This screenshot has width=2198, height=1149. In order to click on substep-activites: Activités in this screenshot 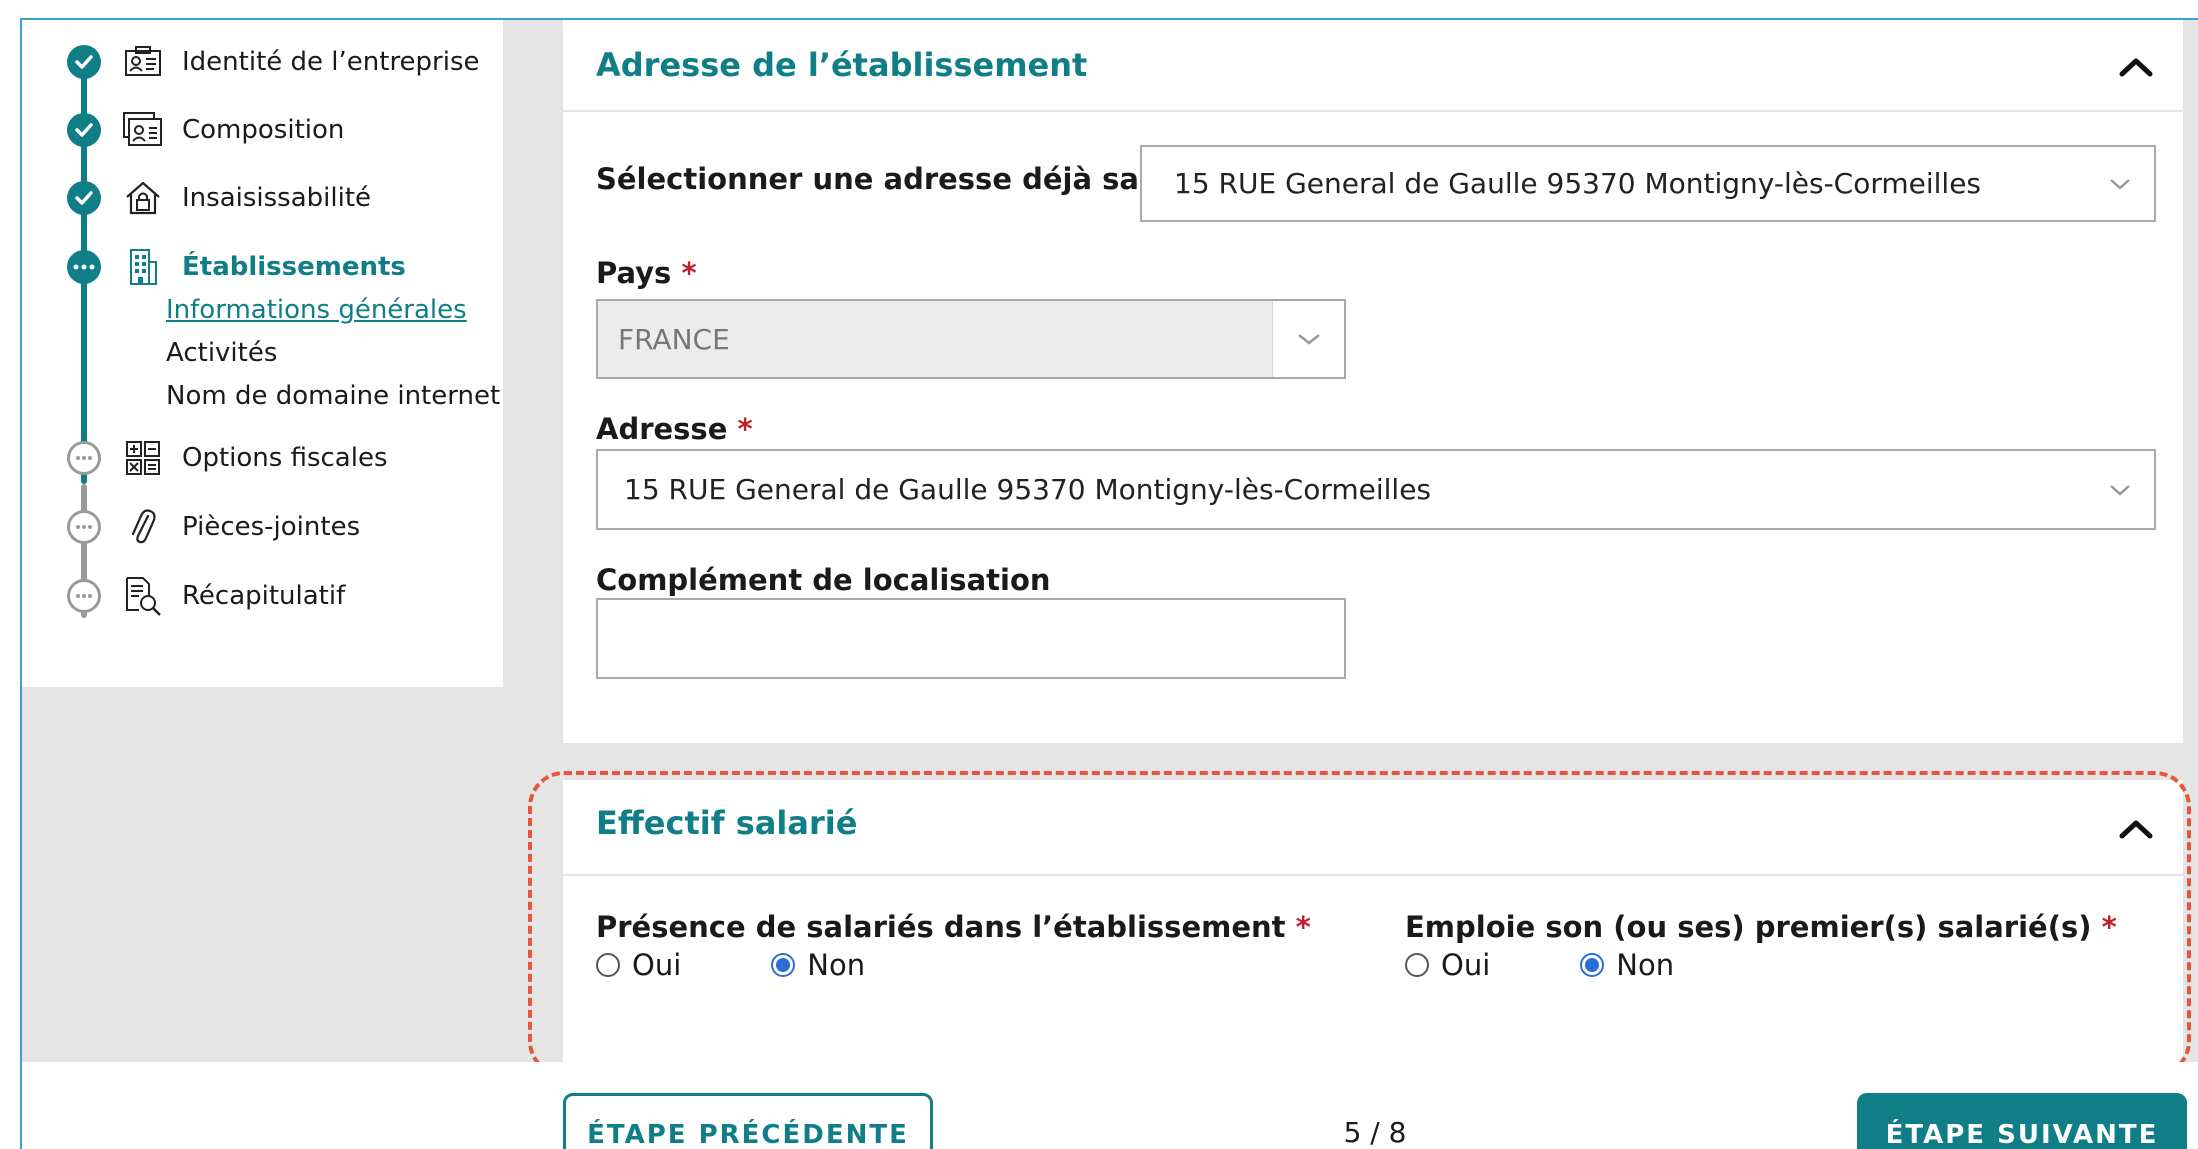, I will do `click(221, 353)`.